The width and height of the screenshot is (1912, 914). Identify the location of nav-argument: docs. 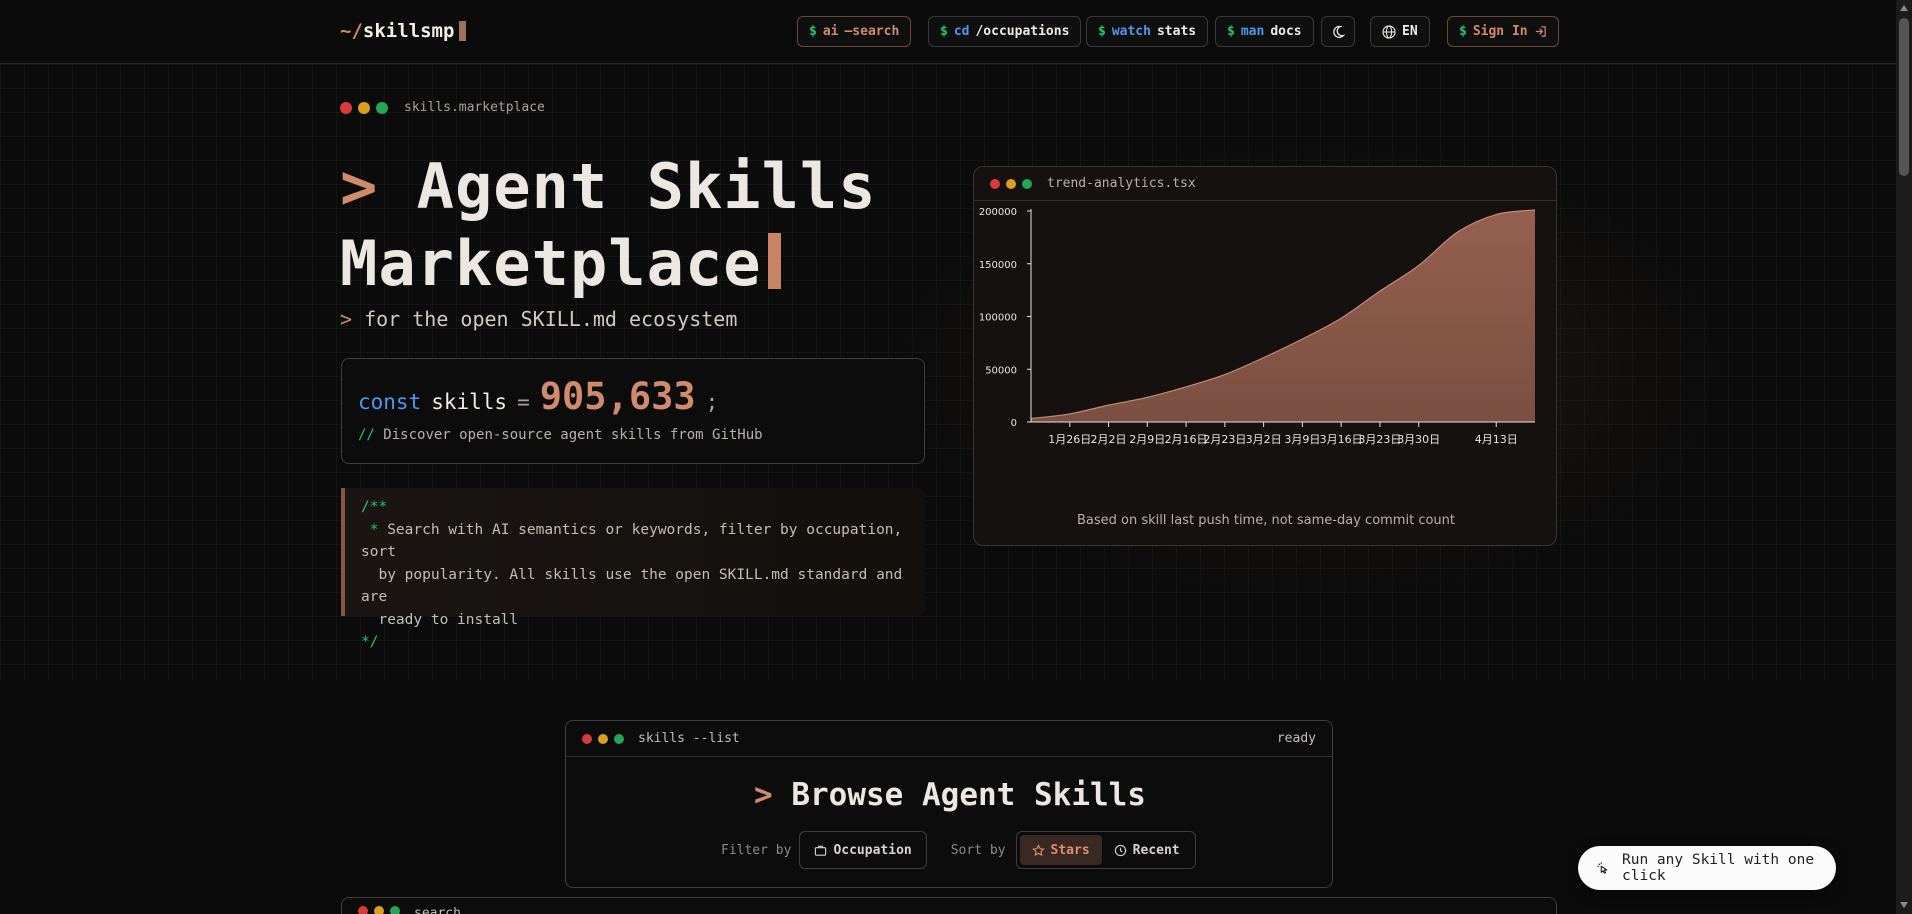
(1286, 31).